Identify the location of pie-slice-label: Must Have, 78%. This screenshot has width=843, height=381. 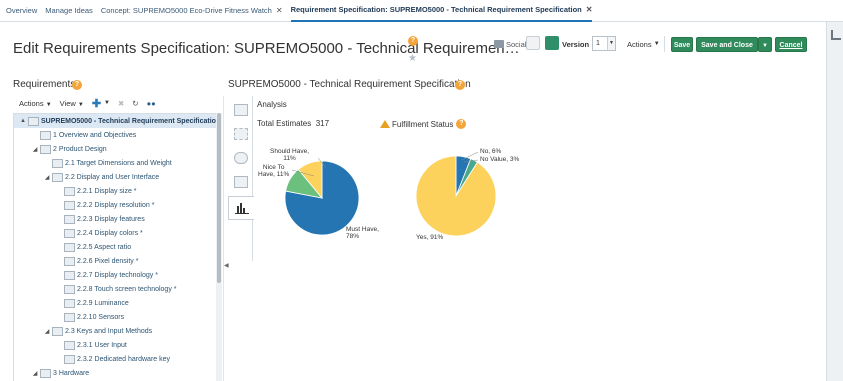
(362, 233).